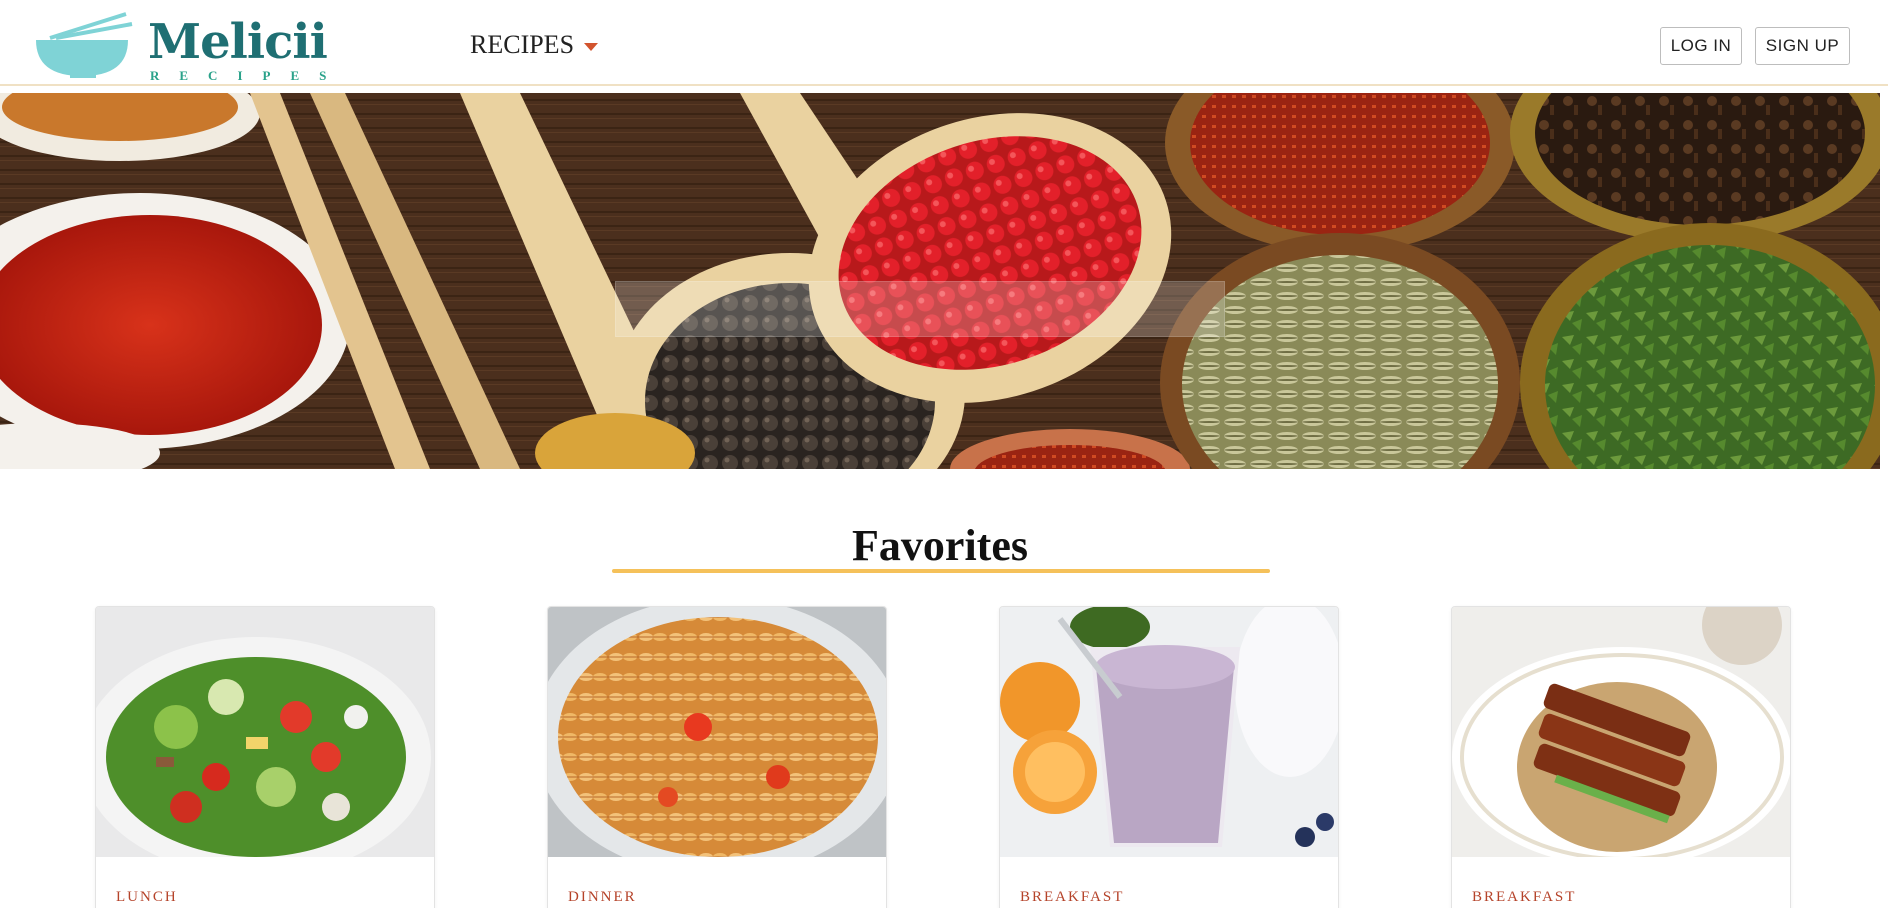 This screenshot has width=1888, height=908. Describe the element at coordinates (940, 545) in the screenshot. I see `favorites-heading: Favorites` at that location.